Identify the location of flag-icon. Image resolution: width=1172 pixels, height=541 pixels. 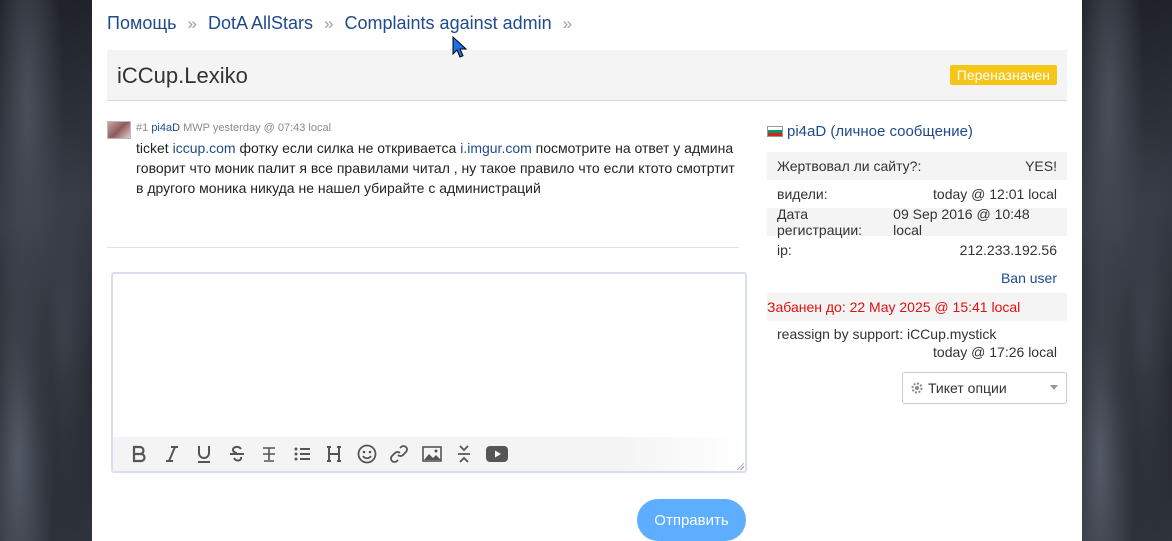
(775, 131).